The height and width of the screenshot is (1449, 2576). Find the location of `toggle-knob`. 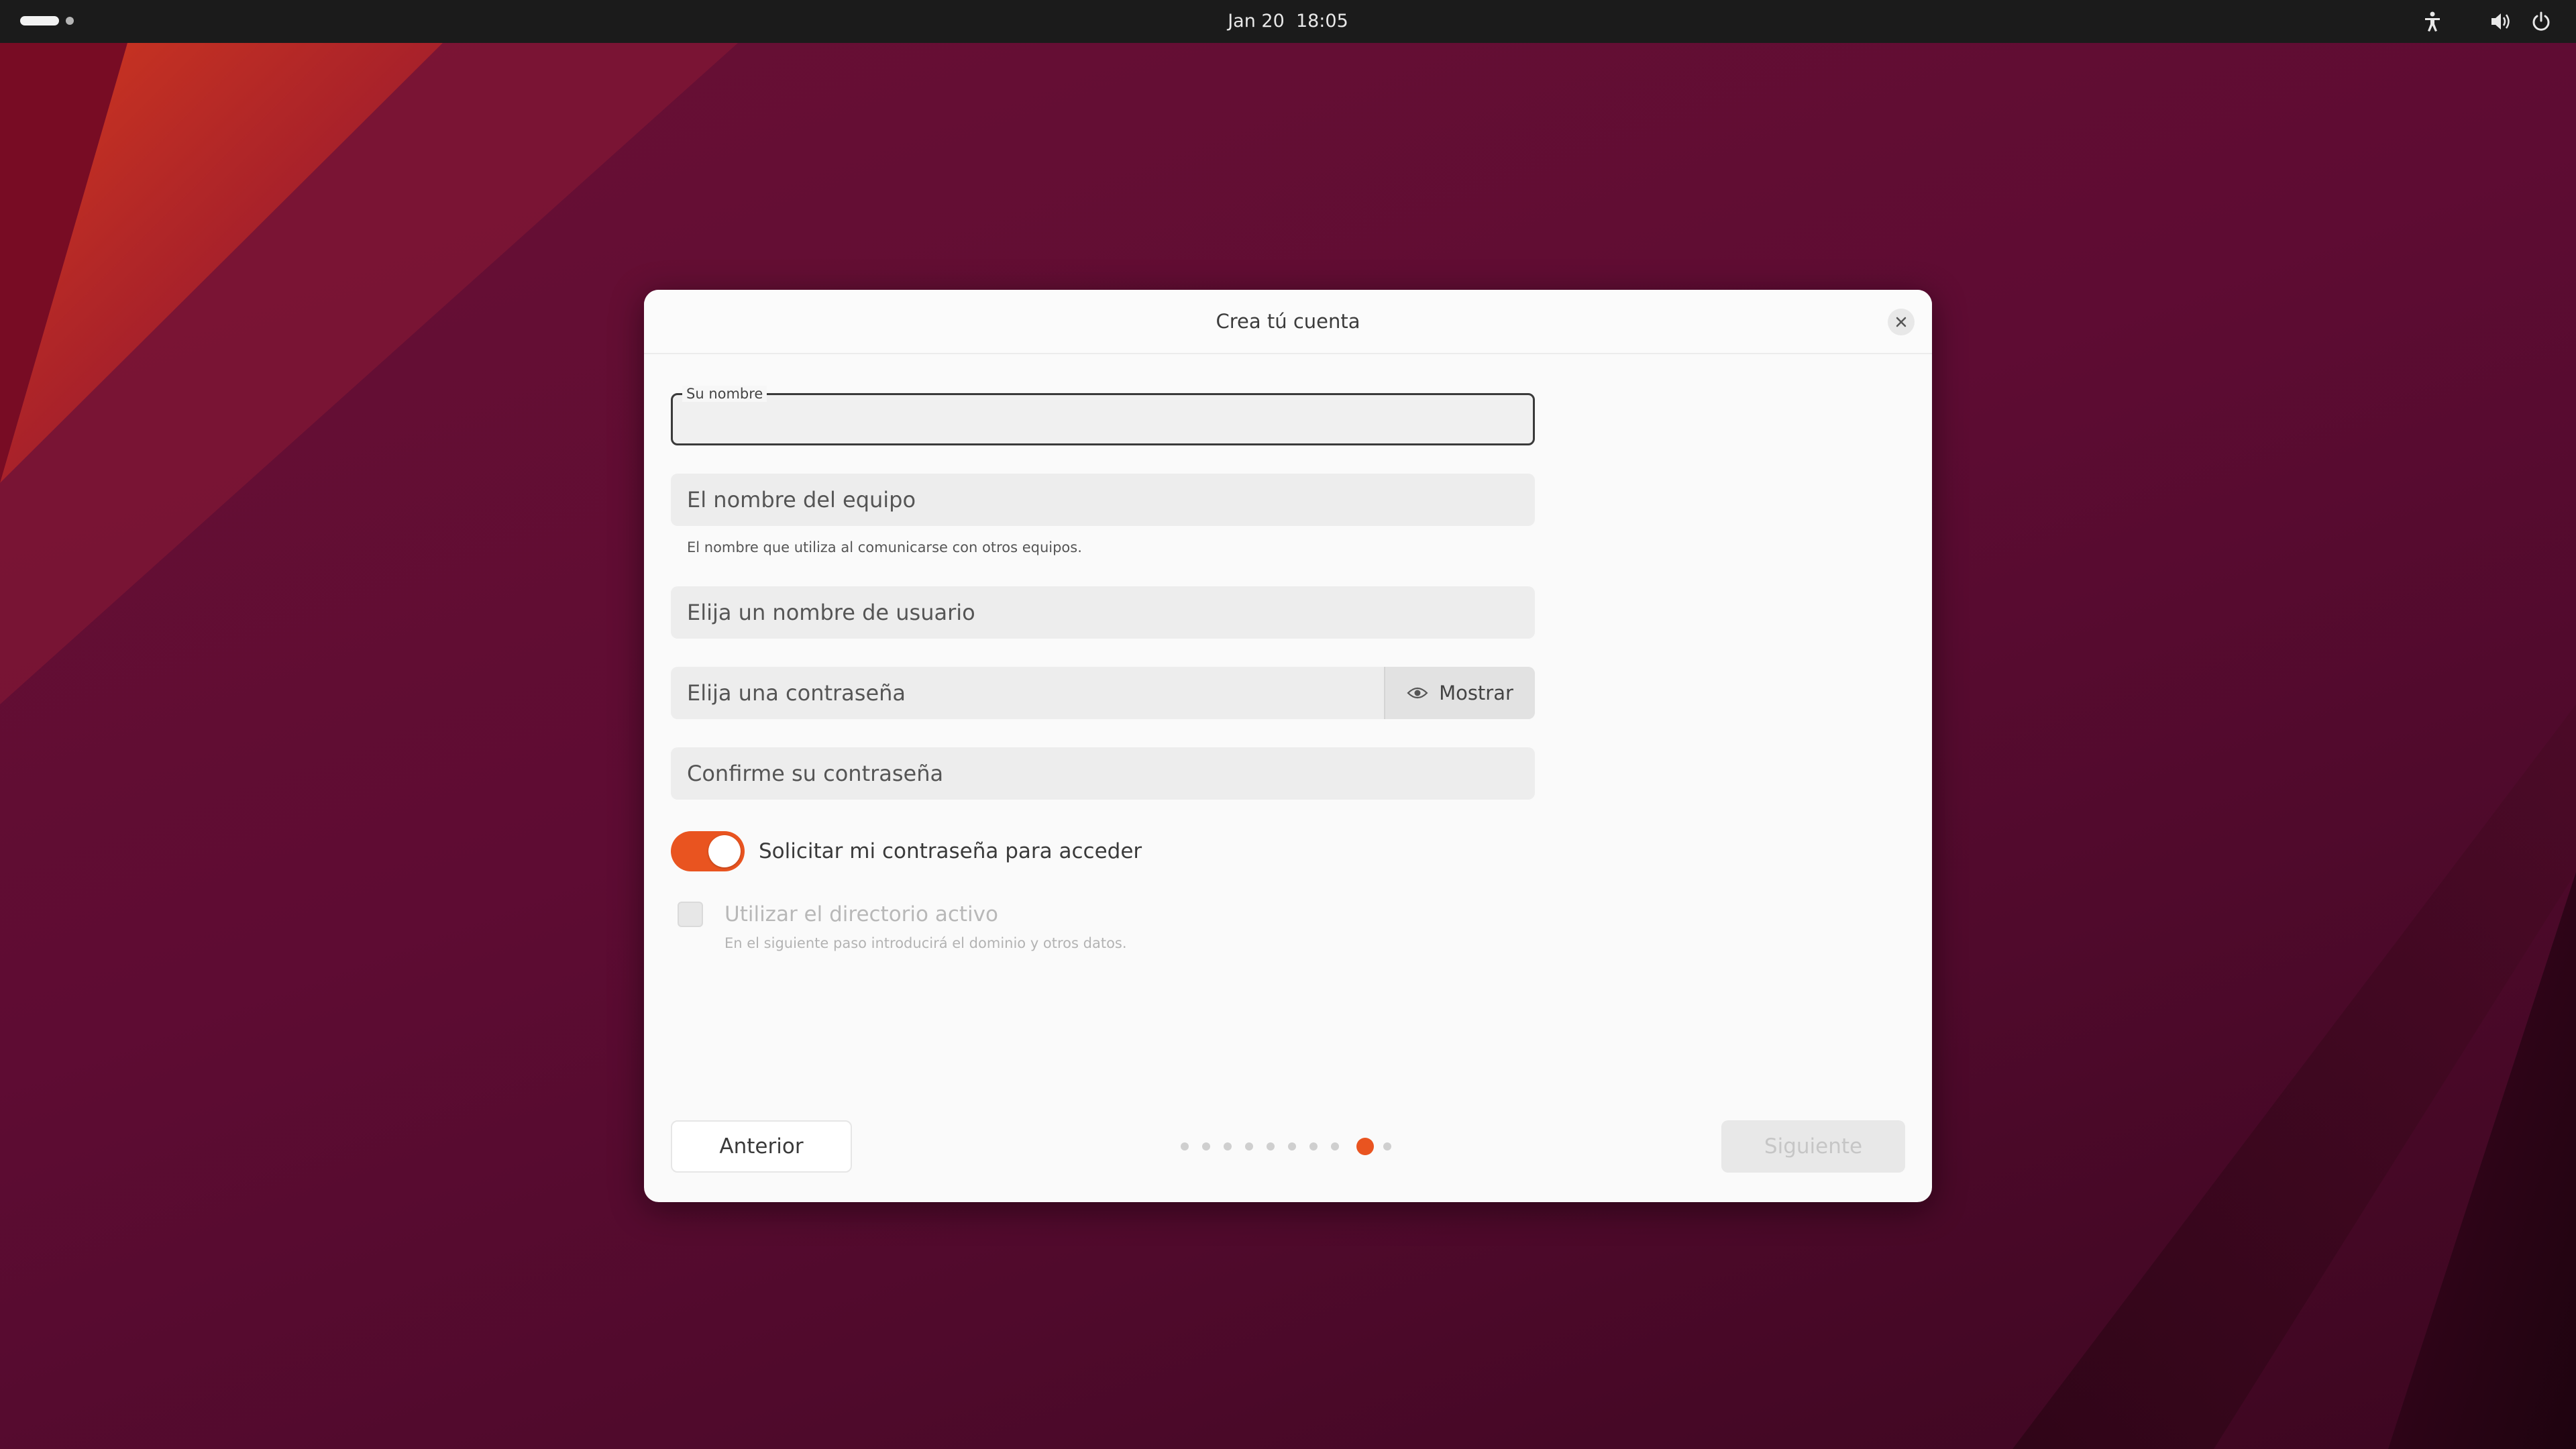

toggle-knob is located at coordinates (724, 851).